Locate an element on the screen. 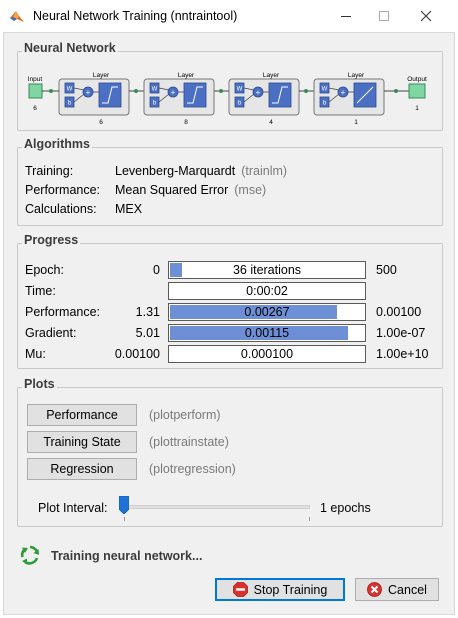 This screenshot has width=458, height=618. layer-3-label: Layer is located at coordinates (271, 75).